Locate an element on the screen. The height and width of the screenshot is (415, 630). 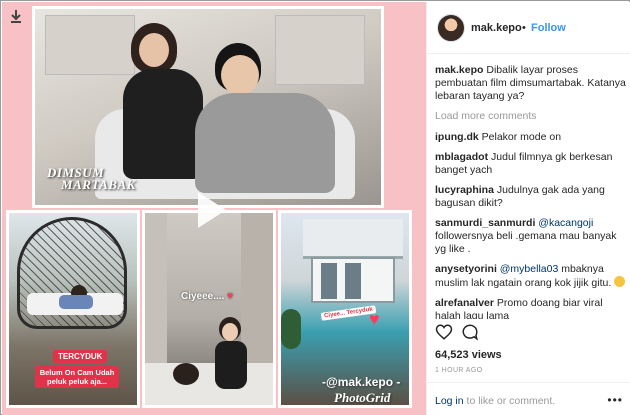
tercyduk-small-sticker: Ciyee... Tercyduk is located at coordinates (348, 313).